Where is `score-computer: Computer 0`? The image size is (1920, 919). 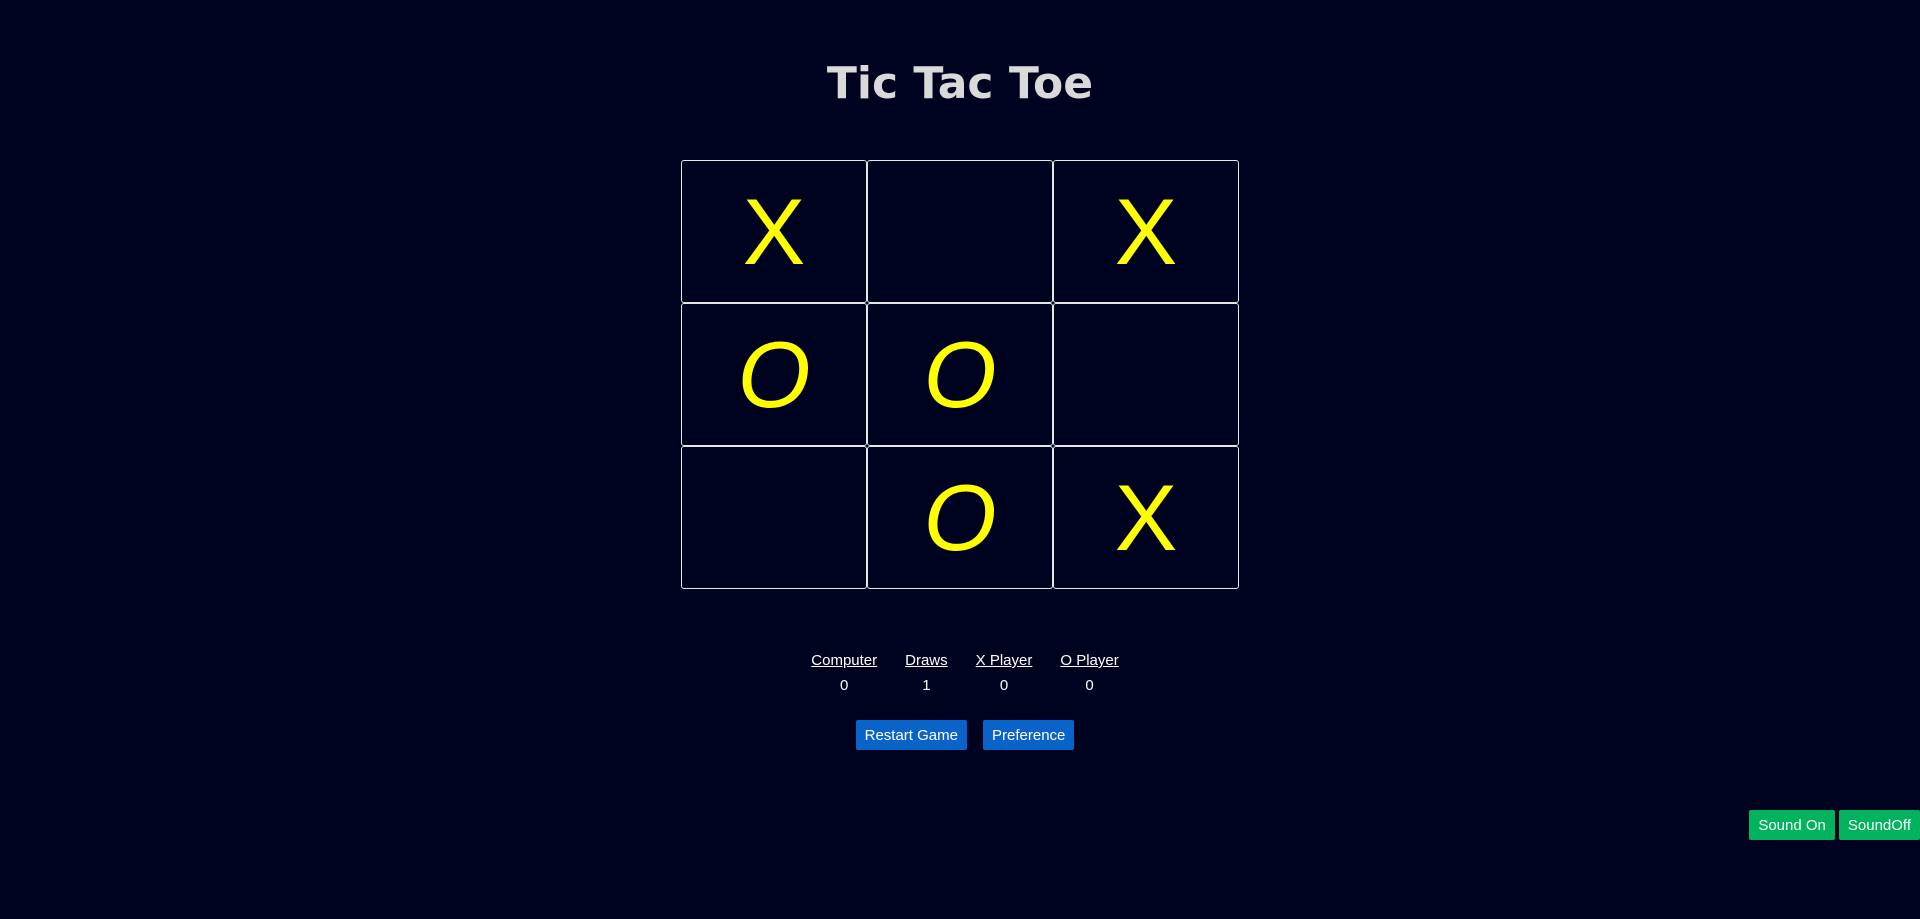
score-computer: Computer 0 is located at coordinates (844, 673).